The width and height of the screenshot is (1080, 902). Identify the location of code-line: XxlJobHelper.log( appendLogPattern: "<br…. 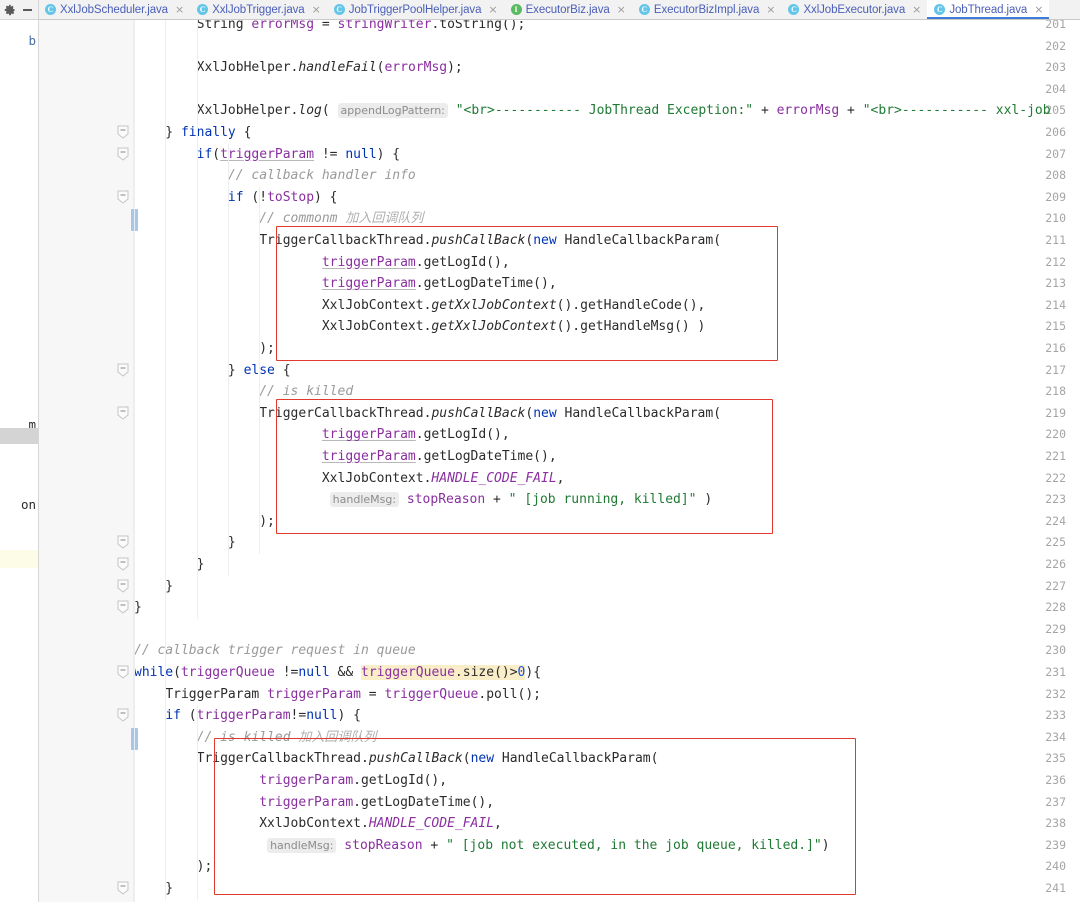
(623, 111).